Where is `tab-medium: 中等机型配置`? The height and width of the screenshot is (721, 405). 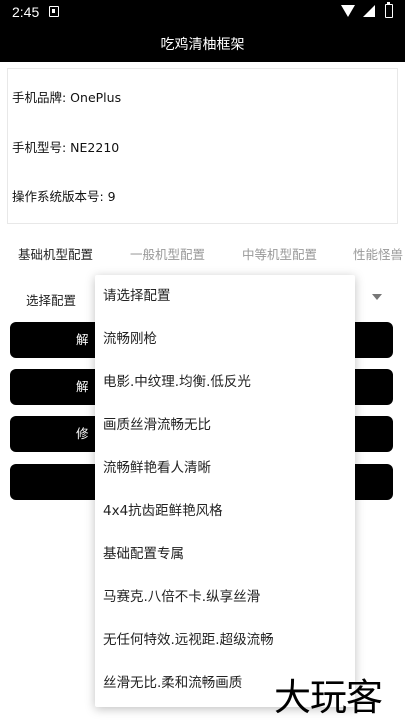 tab-medium: 中等机型配置 is located at coordinates (279, 253).